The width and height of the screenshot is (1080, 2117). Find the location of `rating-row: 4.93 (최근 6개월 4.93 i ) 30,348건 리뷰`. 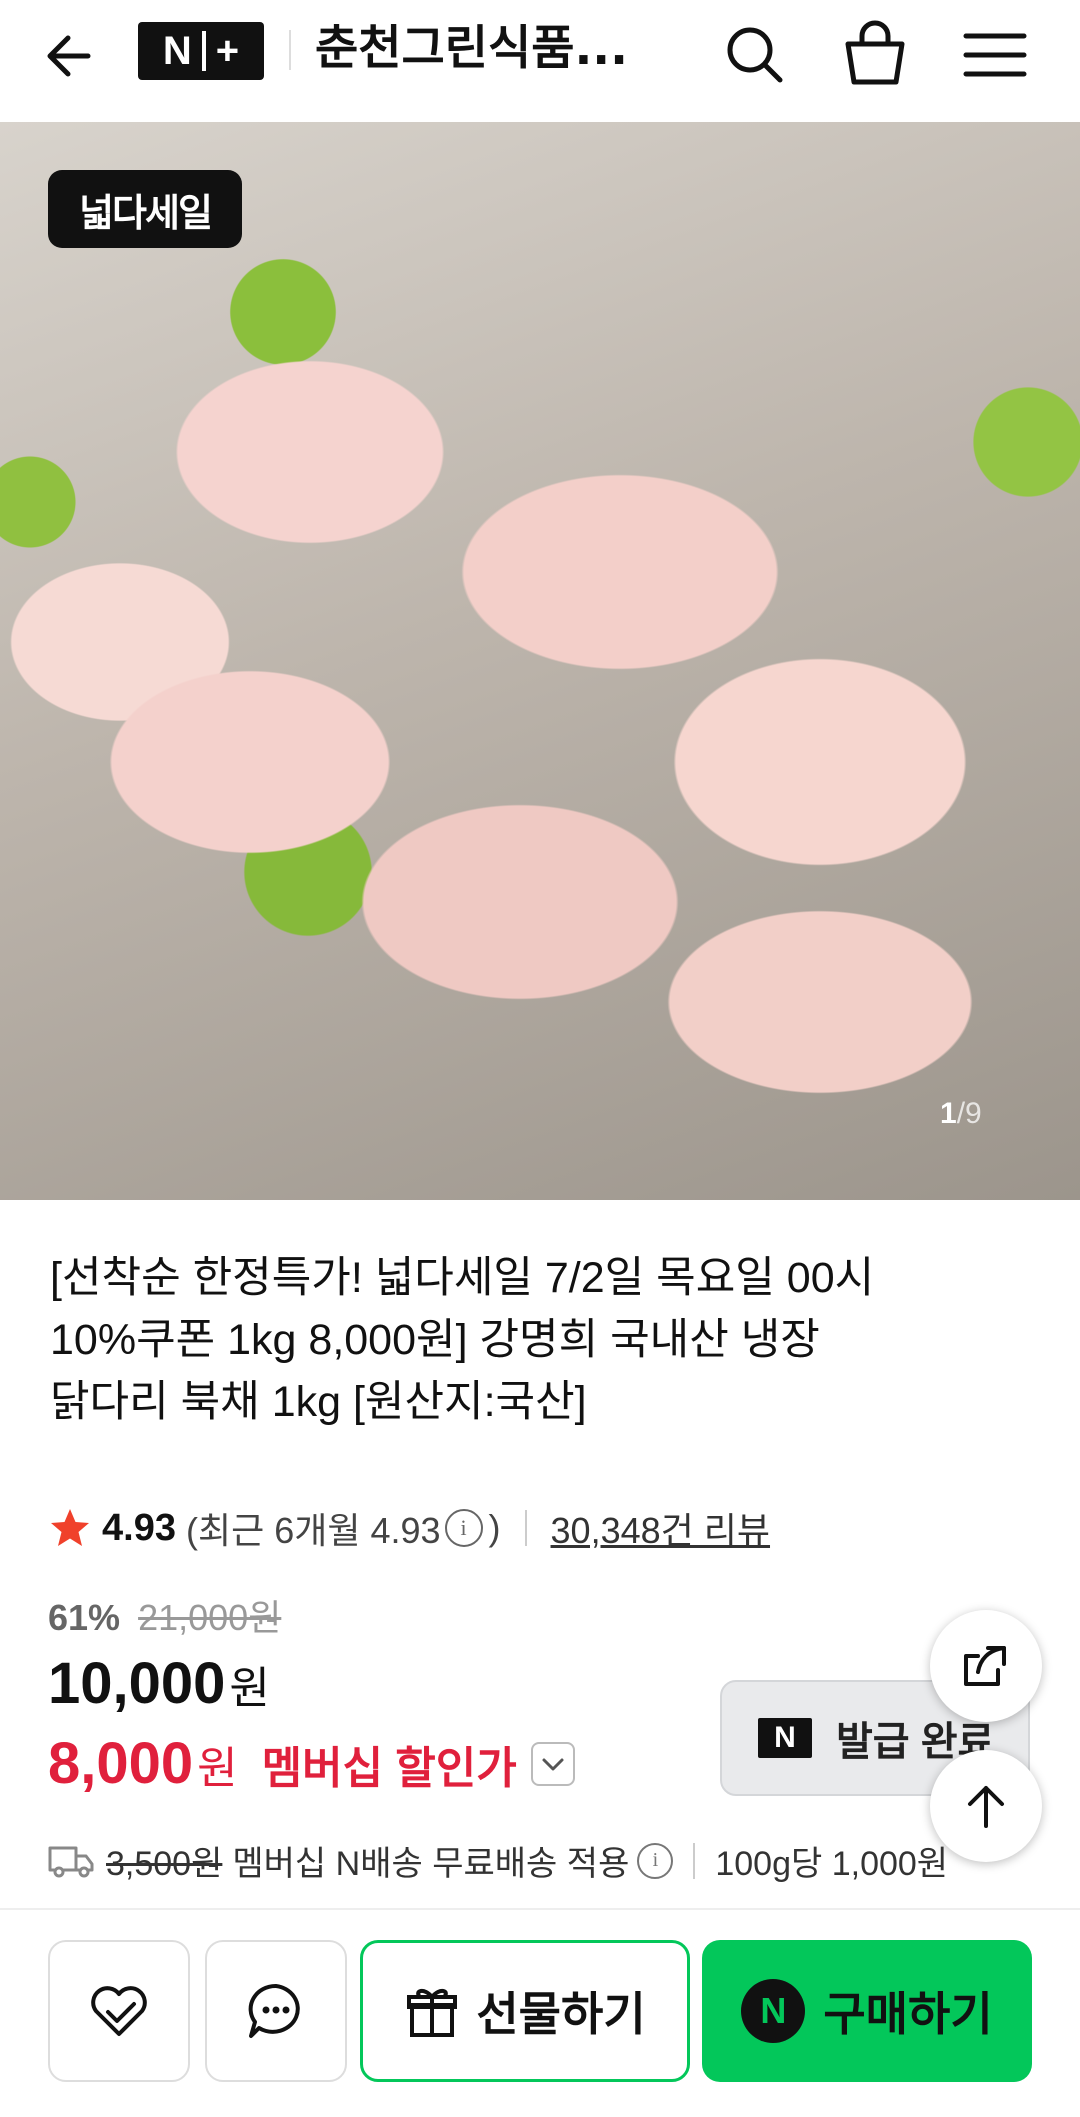

rating-row: 4.93 (최근 6개월 4.93 i ) 30,348건 리뷰 is located at coordinates (409, 1528).